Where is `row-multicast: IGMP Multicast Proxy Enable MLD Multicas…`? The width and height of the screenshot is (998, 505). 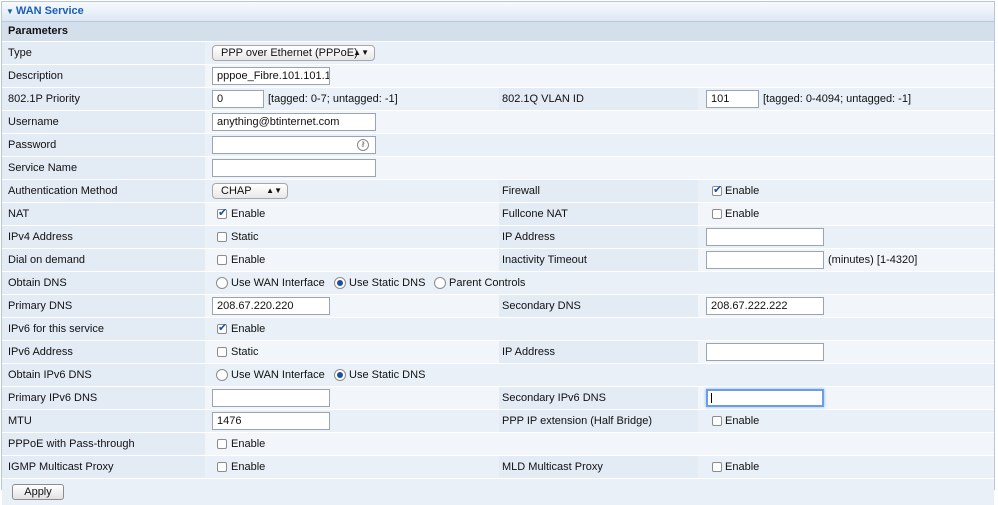 row-multicast: IGMP Multicast Proxy Enable MLD Multicas… is located at coordinates (498, 467).